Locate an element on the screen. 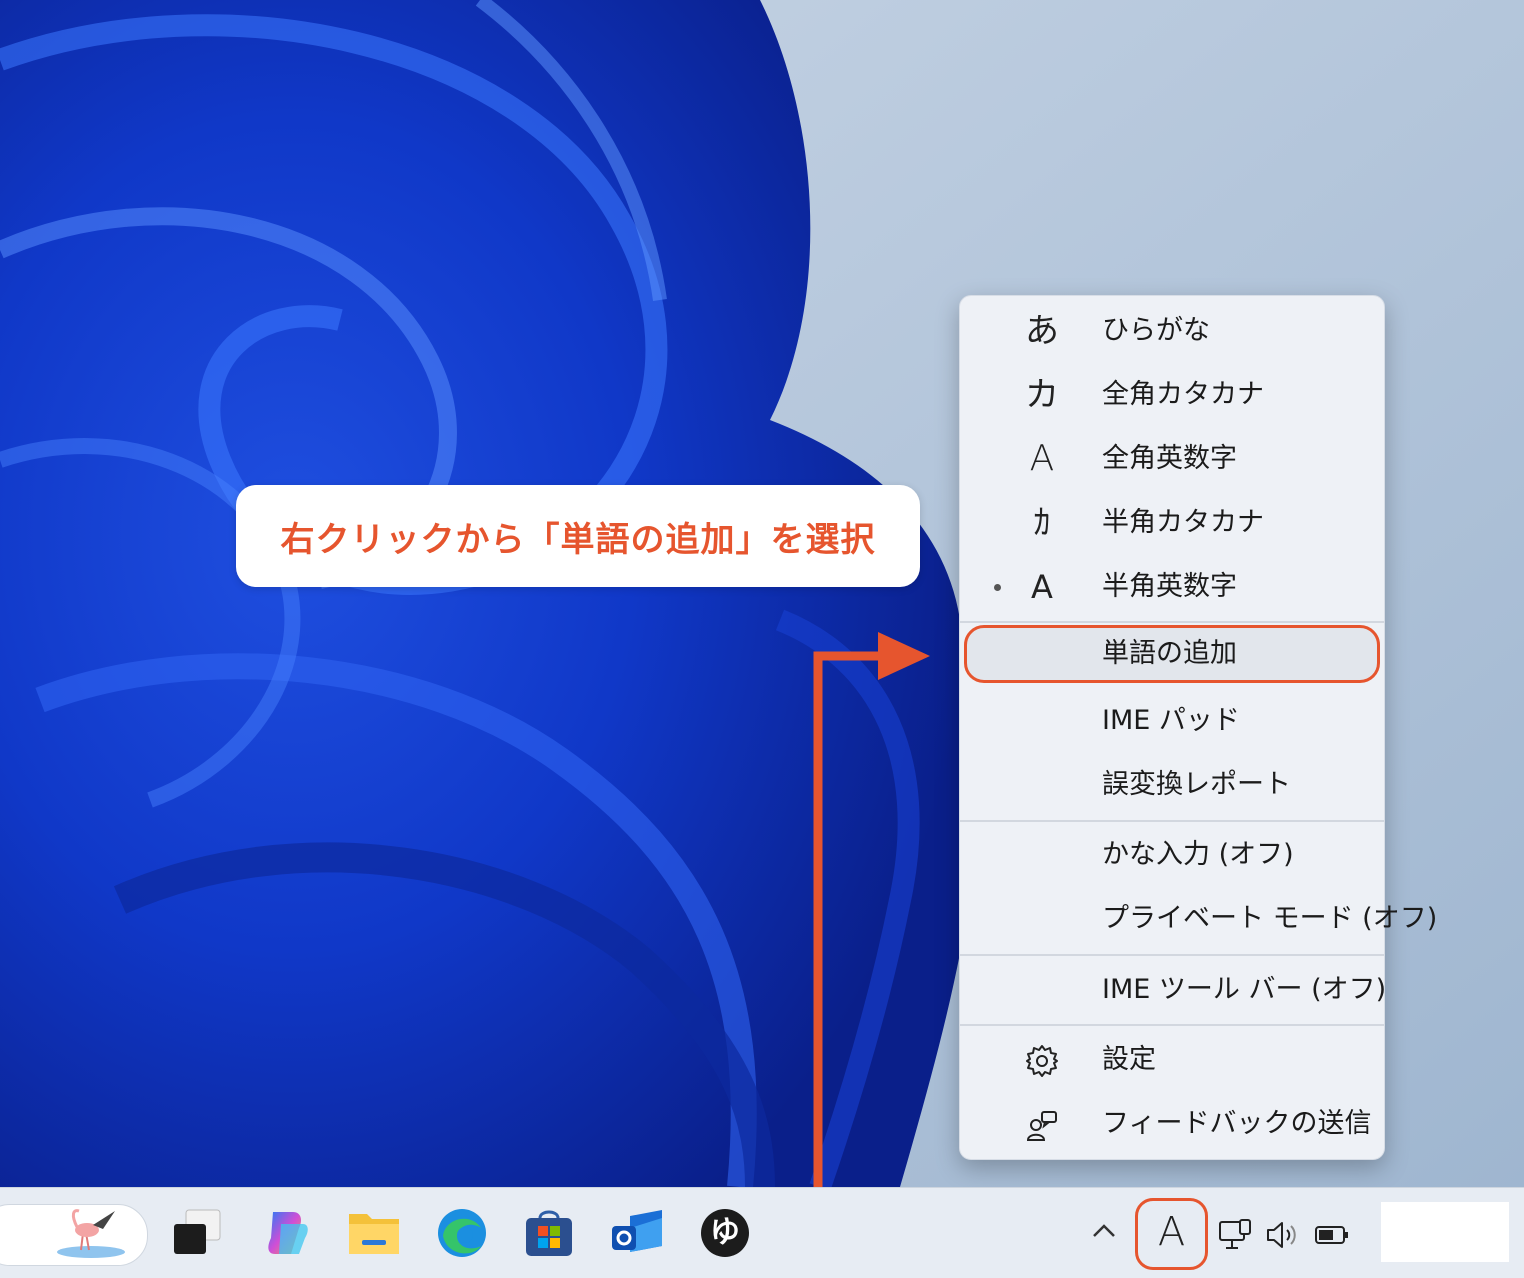 This screenshot has width=1524, height=1278. menu-item-halfwidth-katakana: ｶ 半角カタカナ is located at coordinates (1172, 523).